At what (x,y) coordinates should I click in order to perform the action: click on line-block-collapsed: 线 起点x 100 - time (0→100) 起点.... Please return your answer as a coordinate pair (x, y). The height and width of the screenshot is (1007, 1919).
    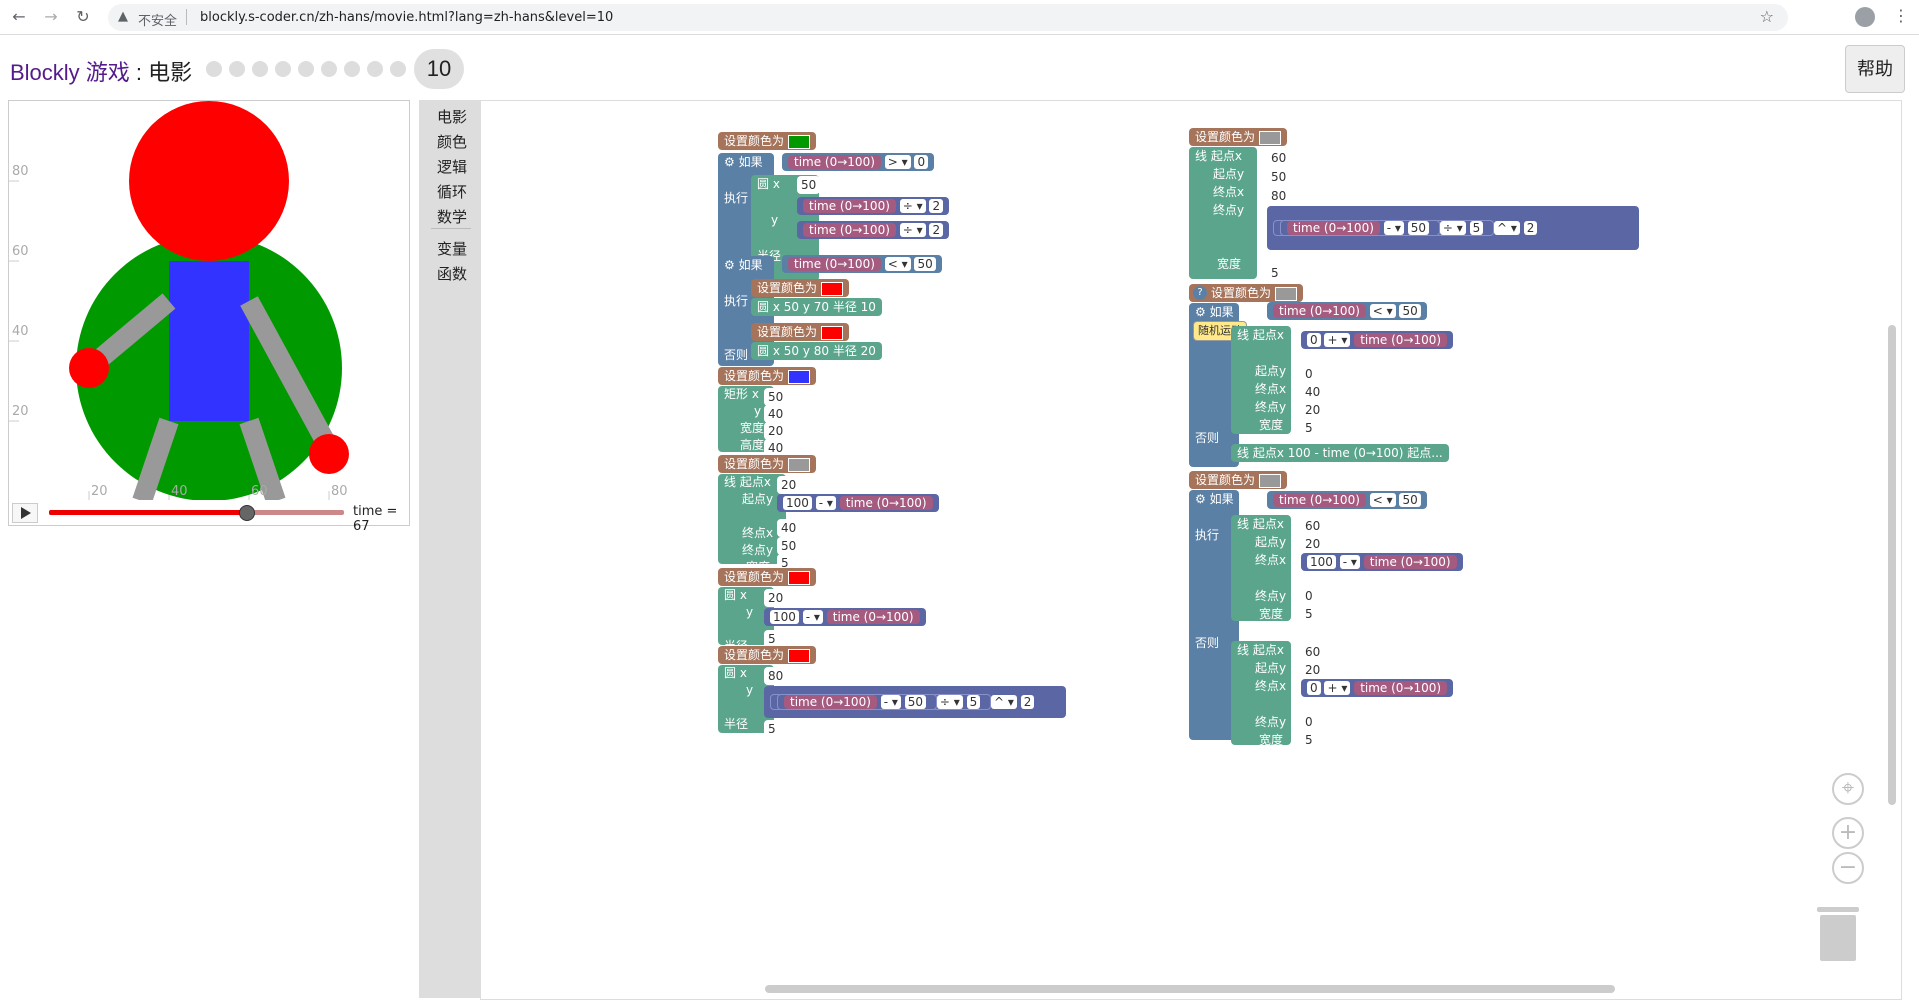
    Looking at the image, I should click on (1340, 453).